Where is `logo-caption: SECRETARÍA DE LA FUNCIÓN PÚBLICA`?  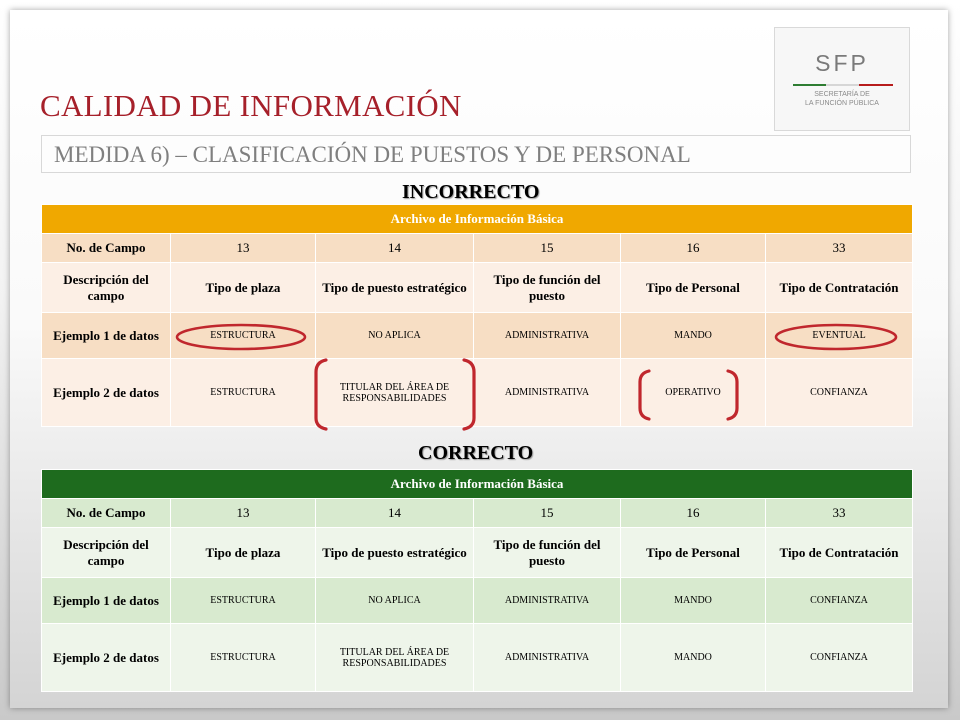
logo-caption: SECRETARÍA DE LA FUNCIÓN PÚBLICA is located at coordinates (842, 99).